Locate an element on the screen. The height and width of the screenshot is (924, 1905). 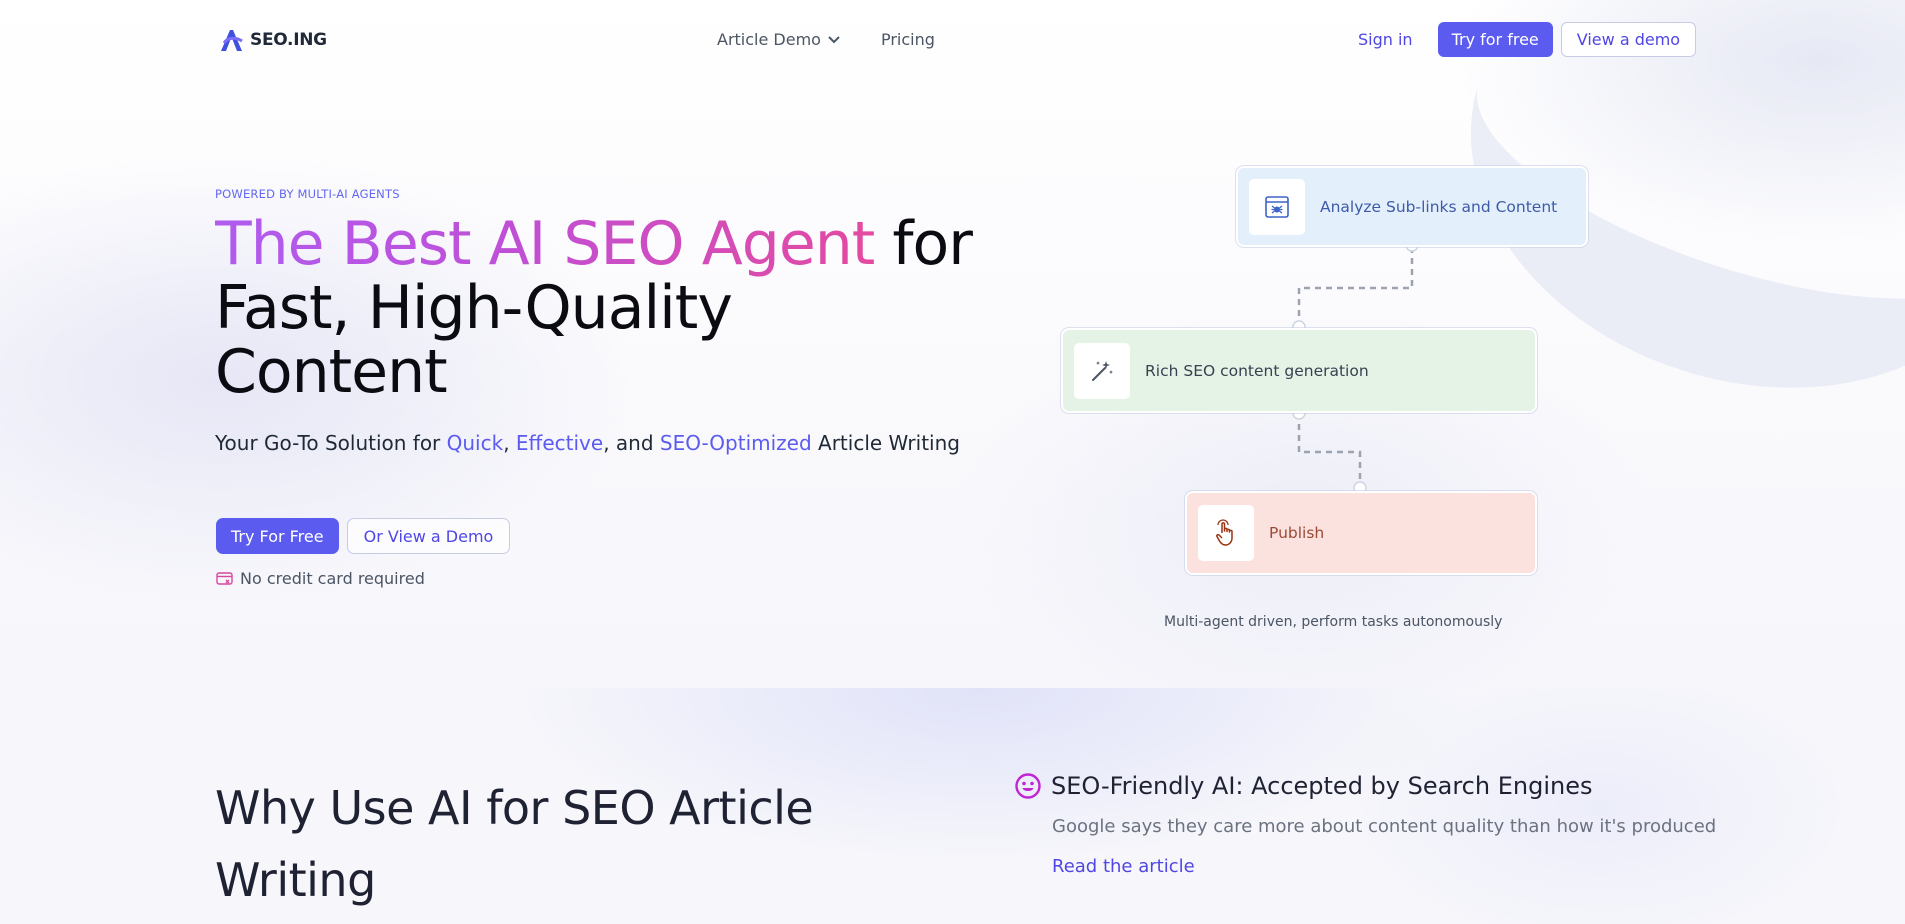
read-article-link: Read the article is located at coordinates (1123, 866).